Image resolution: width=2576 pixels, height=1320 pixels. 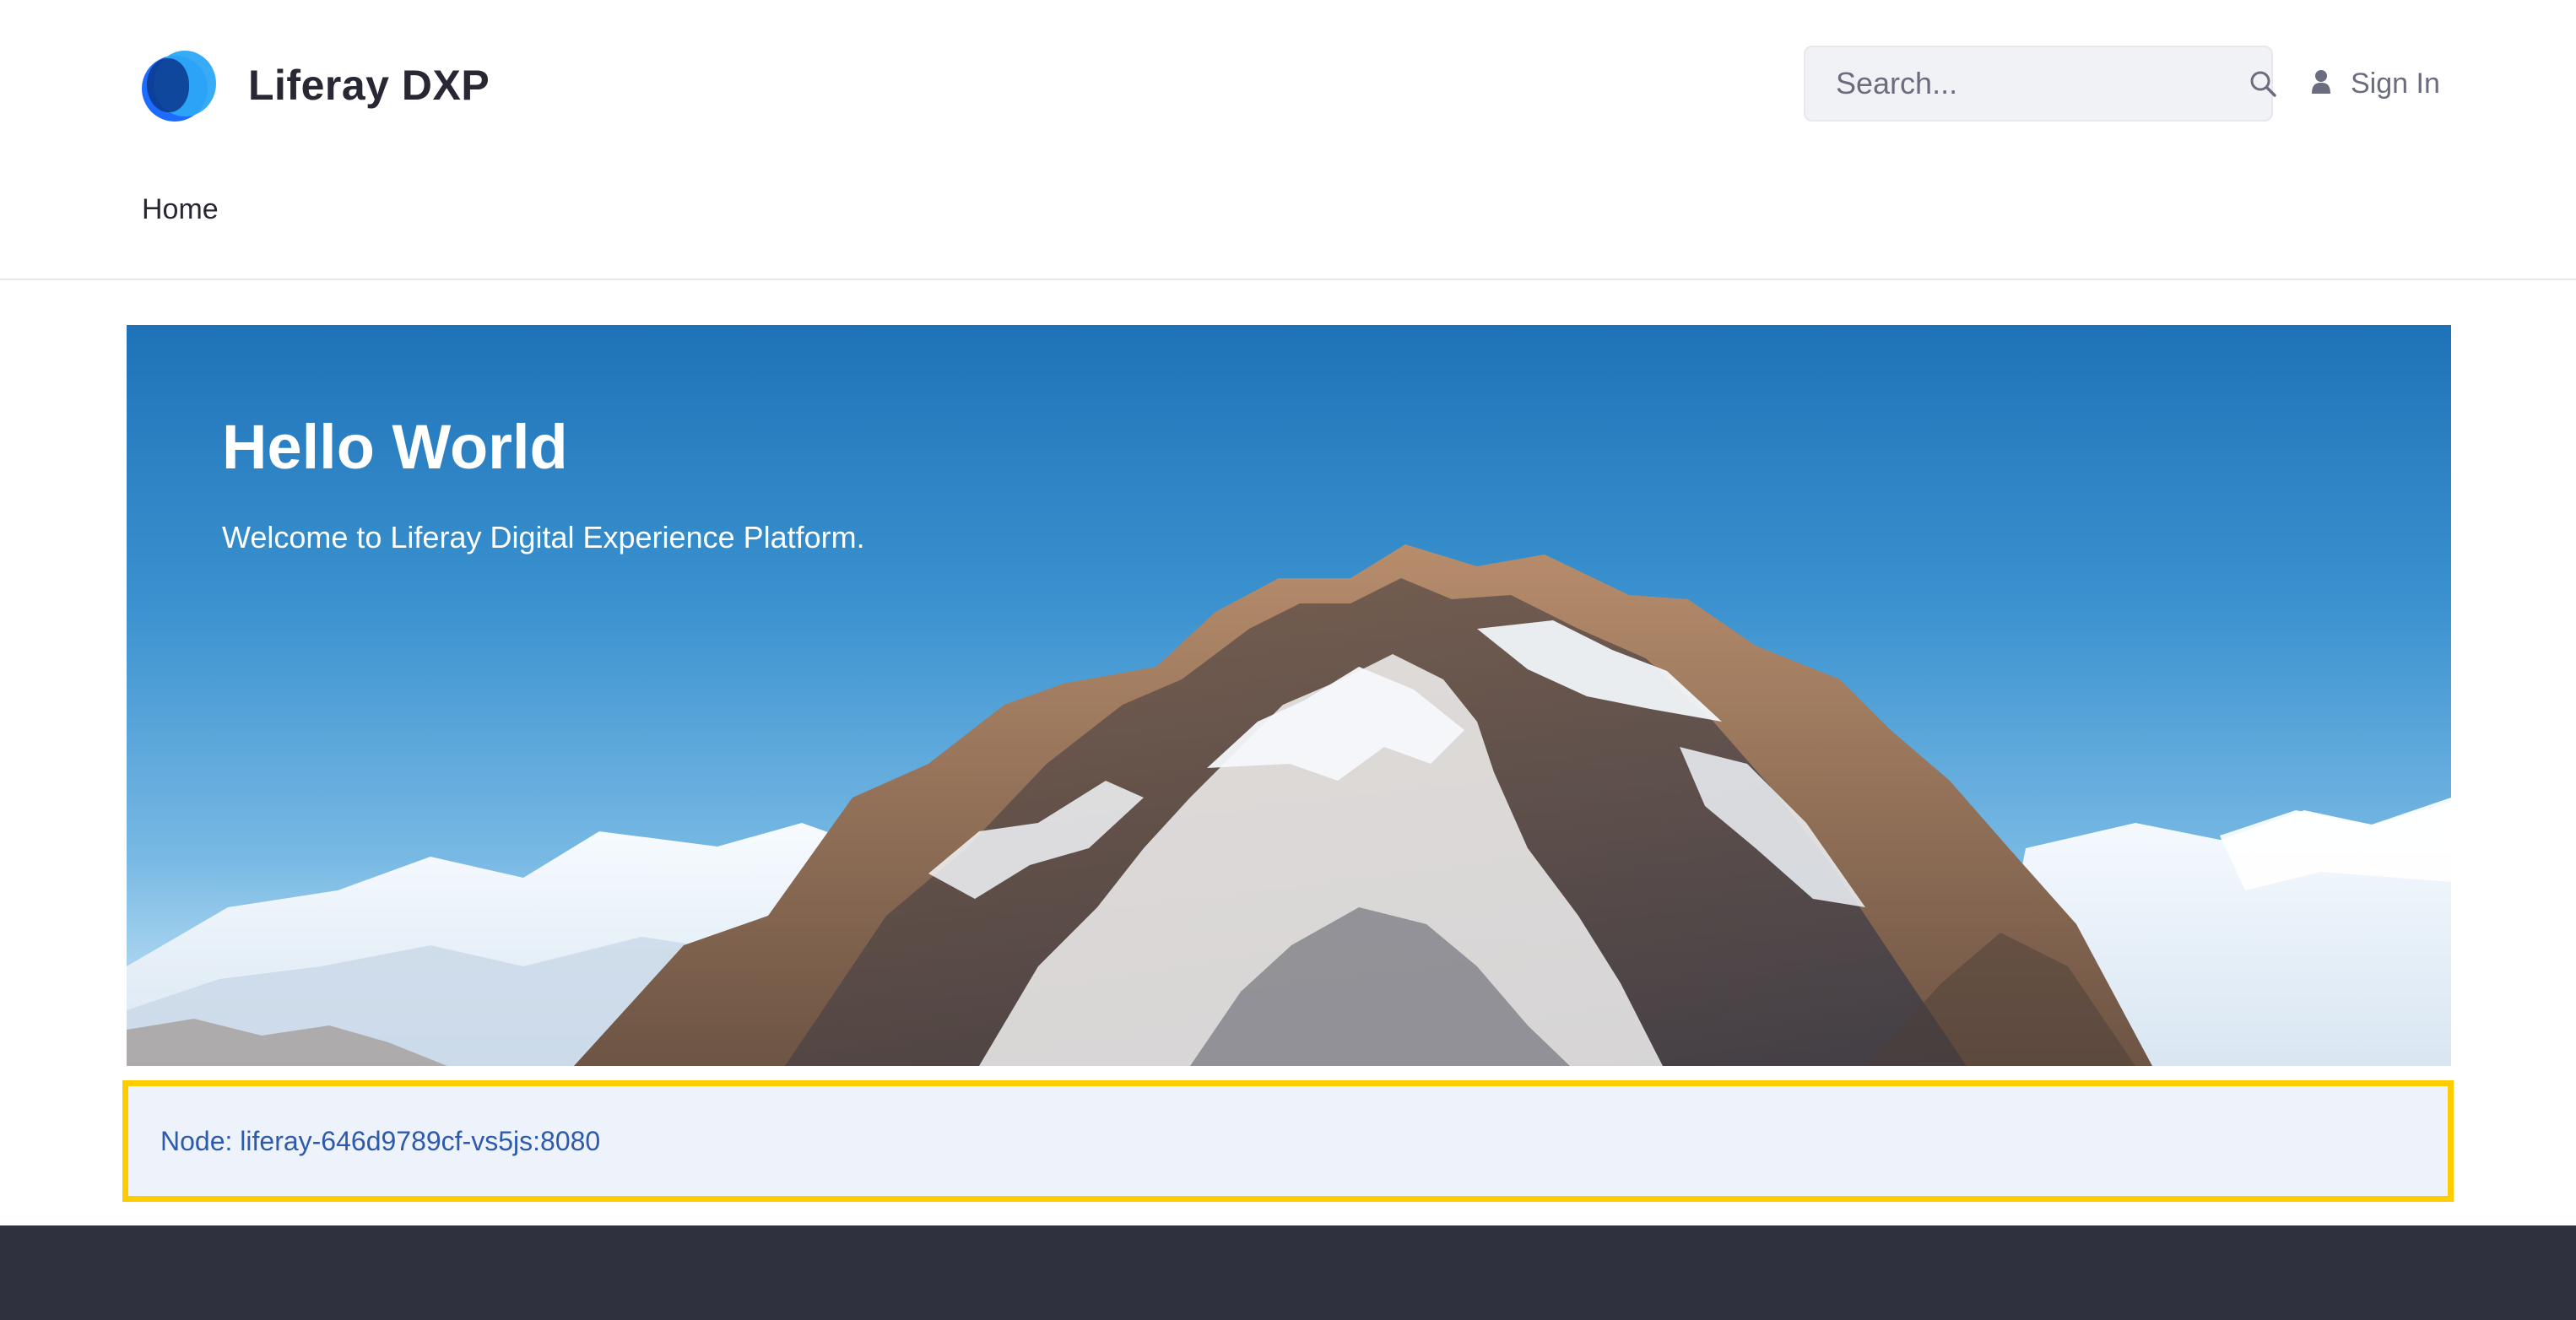 I want to click on liferay-logo-icon, so click(x=179, y=86).